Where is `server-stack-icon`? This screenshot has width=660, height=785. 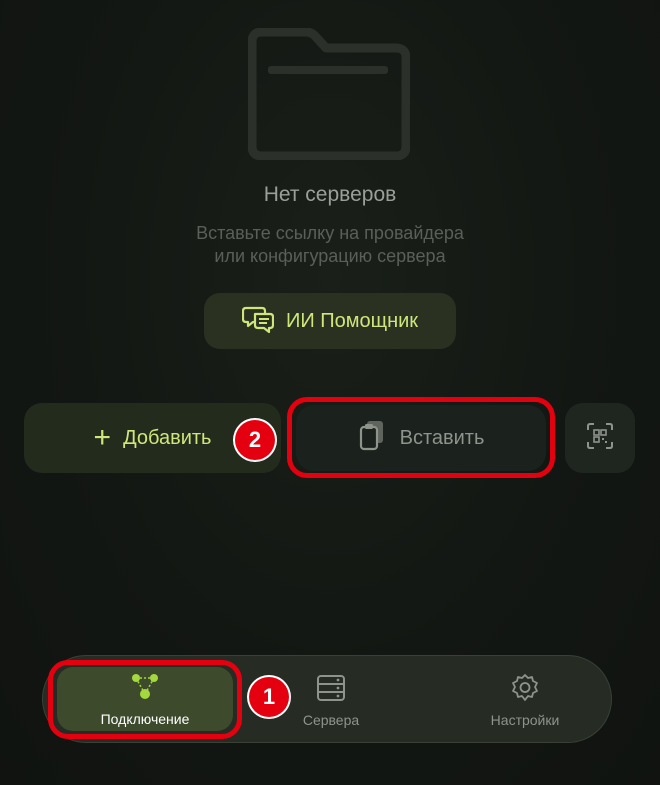
server-stack-icon is located at coordinates (331, 689).